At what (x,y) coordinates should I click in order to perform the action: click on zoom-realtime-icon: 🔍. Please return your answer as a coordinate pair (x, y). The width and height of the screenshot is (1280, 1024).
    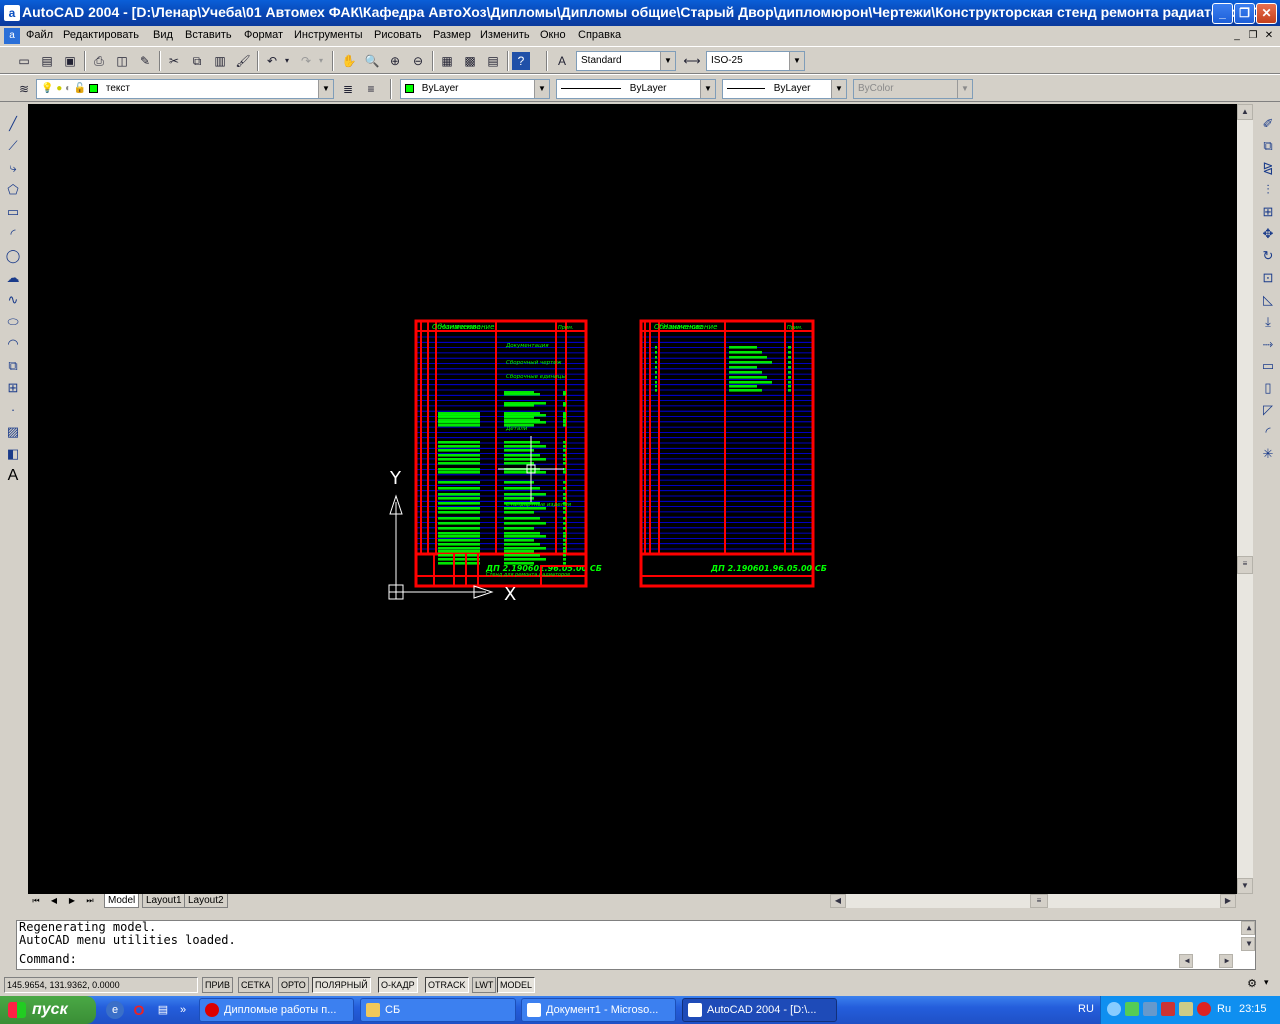
    Looking at the image, I should click on (372, 61).